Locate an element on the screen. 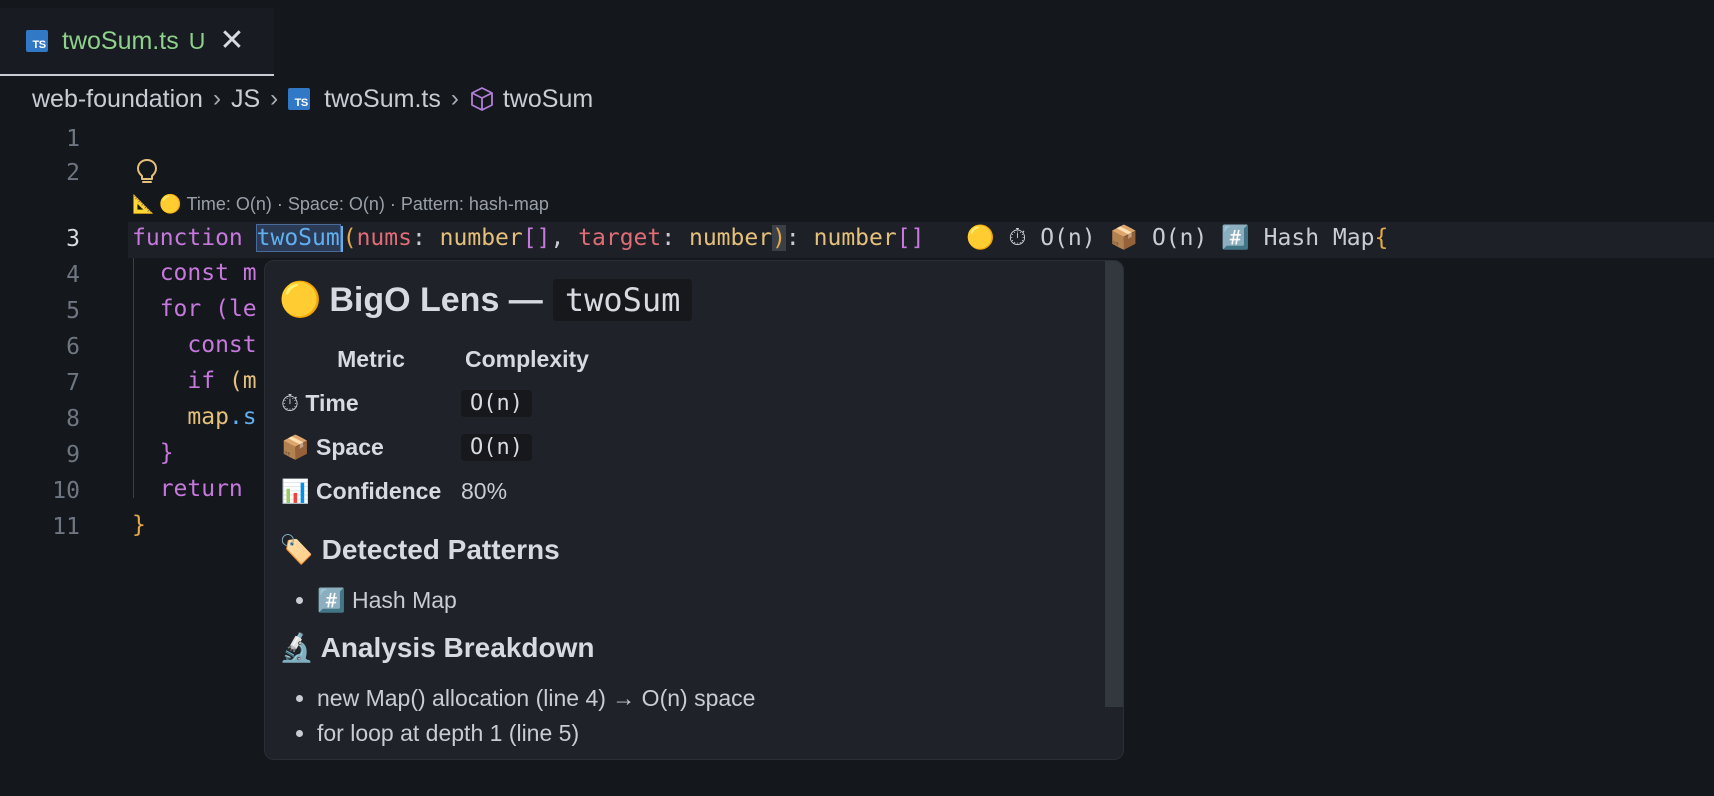 The width and height of the screenshot is (1714, 796). bar-chart-icon: 📊 is located at coordinates (295, 491).